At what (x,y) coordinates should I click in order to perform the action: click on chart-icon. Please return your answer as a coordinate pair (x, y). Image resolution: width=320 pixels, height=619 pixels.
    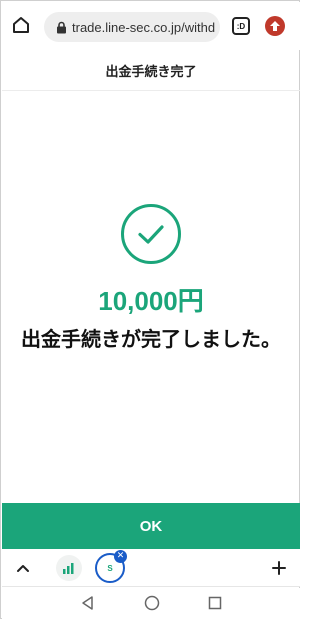
    Looking at the image, I should click on (68, 568).